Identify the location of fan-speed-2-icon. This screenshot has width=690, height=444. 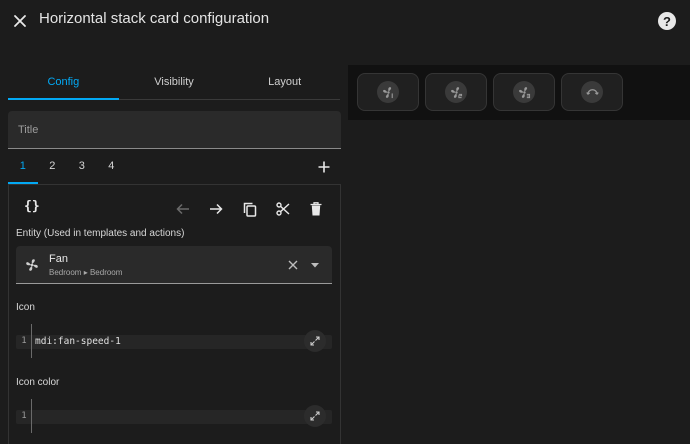
(456, 92).